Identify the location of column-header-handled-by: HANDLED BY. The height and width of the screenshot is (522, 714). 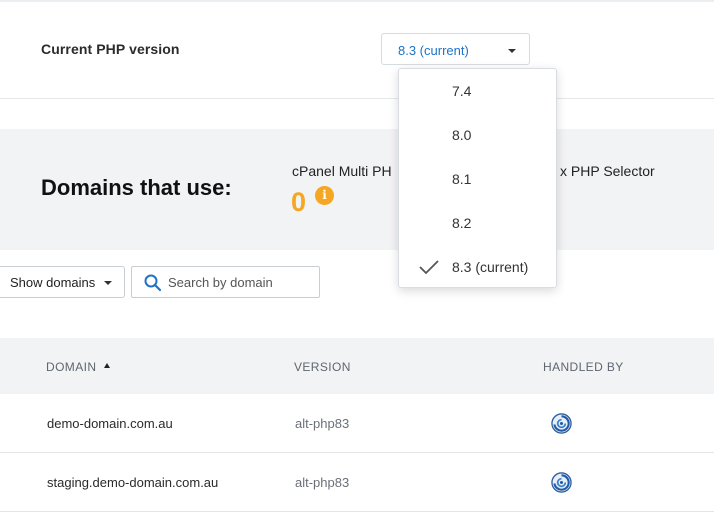
(583, 367).